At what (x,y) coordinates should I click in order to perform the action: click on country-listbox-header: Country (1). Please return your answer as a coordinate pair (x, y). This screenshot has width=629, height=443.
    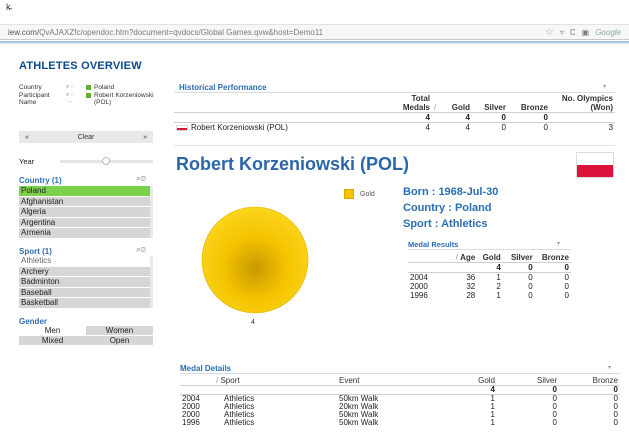
    Looking at the image, I should click on (40, 180).